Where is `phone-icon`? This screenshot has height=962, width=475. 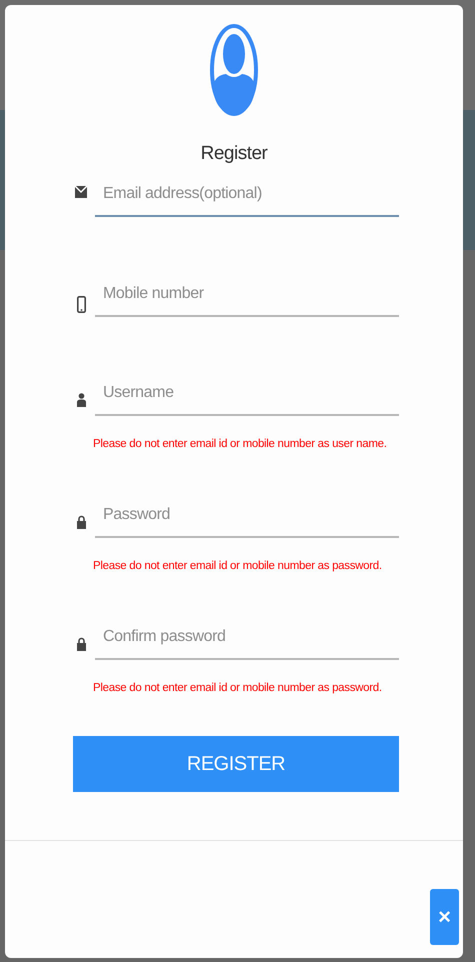 phone-icon is located at coordinates (81, 304).